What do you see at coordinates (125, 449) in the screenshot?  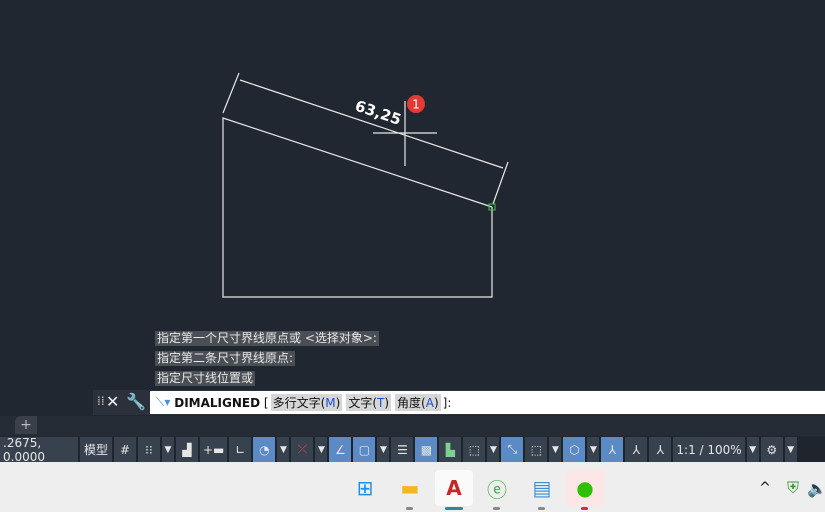 I see `grid-icon: #` at bounding box center [125, 449].